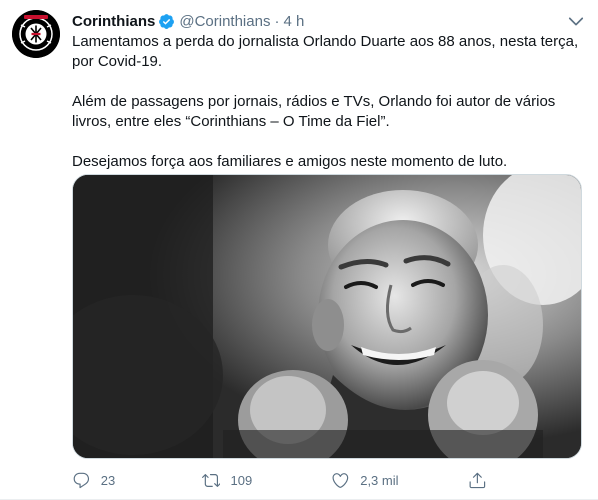  I want to click on avatar, so click(36, 34).